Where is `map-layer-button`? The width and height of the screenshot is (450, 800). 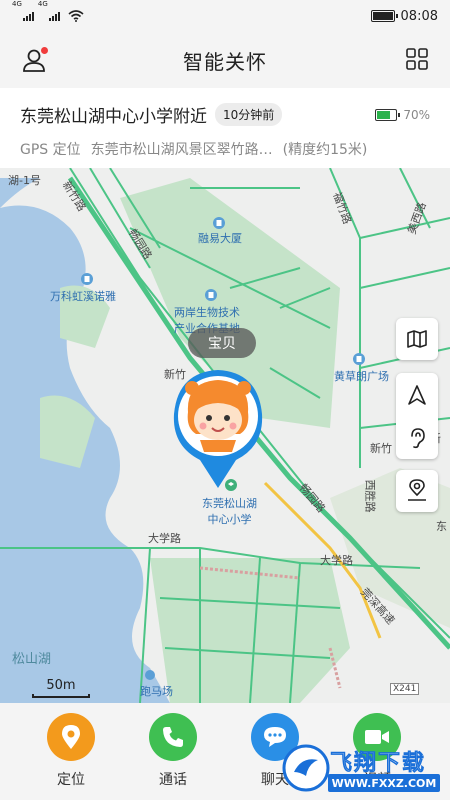
map-layer-button is located at coordinates (417, 339).